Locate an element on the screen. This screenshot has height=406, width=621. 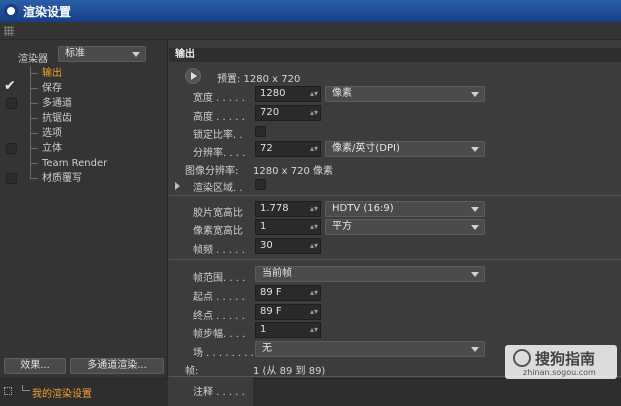
end-frame-input: 89 F ▴▾ is located at coordinates (288, 312).